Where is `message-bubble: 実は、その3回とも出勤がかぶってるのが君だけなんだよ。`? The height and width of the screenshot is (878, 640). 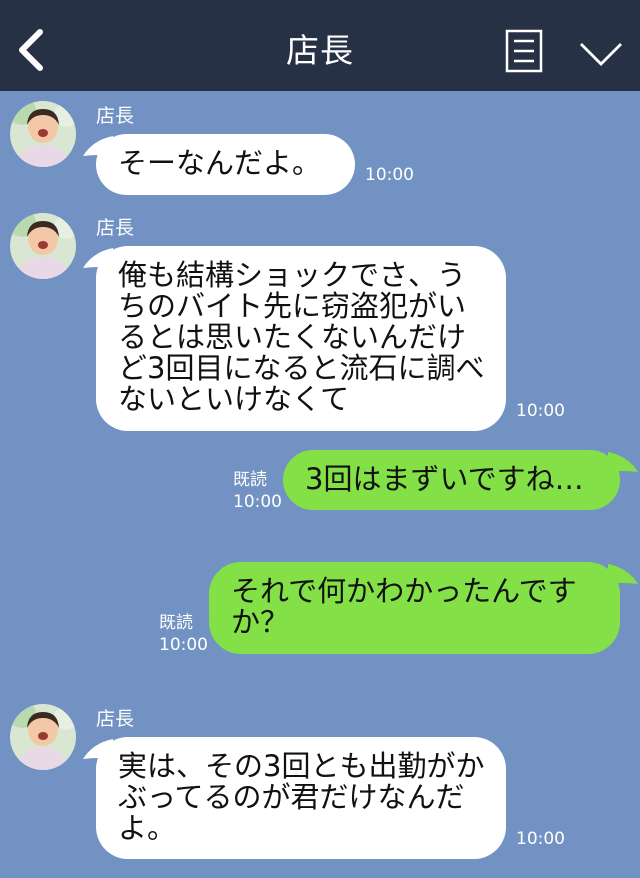
message-bubble: 実は、その3回とも出勤がかぶってるのが君だけなんだよ。 is located at coordinates (301, 798).